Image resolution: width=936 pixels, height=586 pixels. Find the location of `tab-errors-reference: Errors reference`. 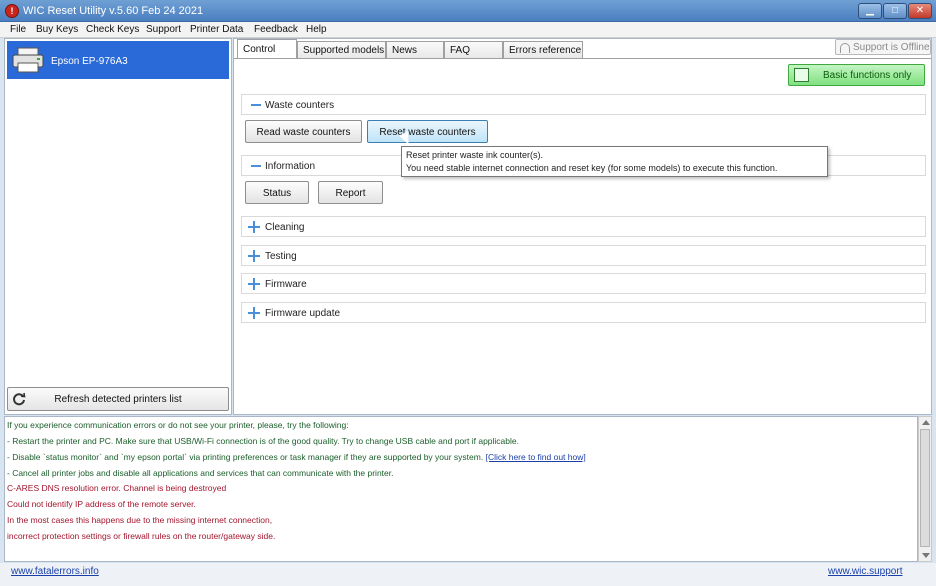

tab-errors-reference: Errors reference is located at coordinates (543, 49).